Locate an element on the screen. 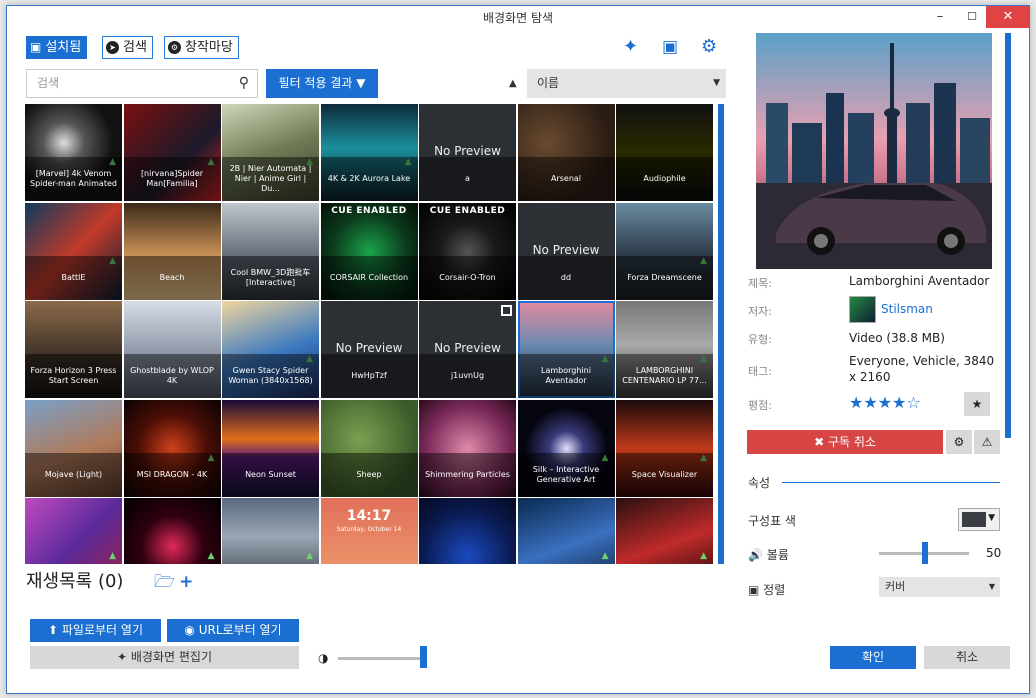  sort-select: 이름 ▼ is located at coordinates (626, 83).